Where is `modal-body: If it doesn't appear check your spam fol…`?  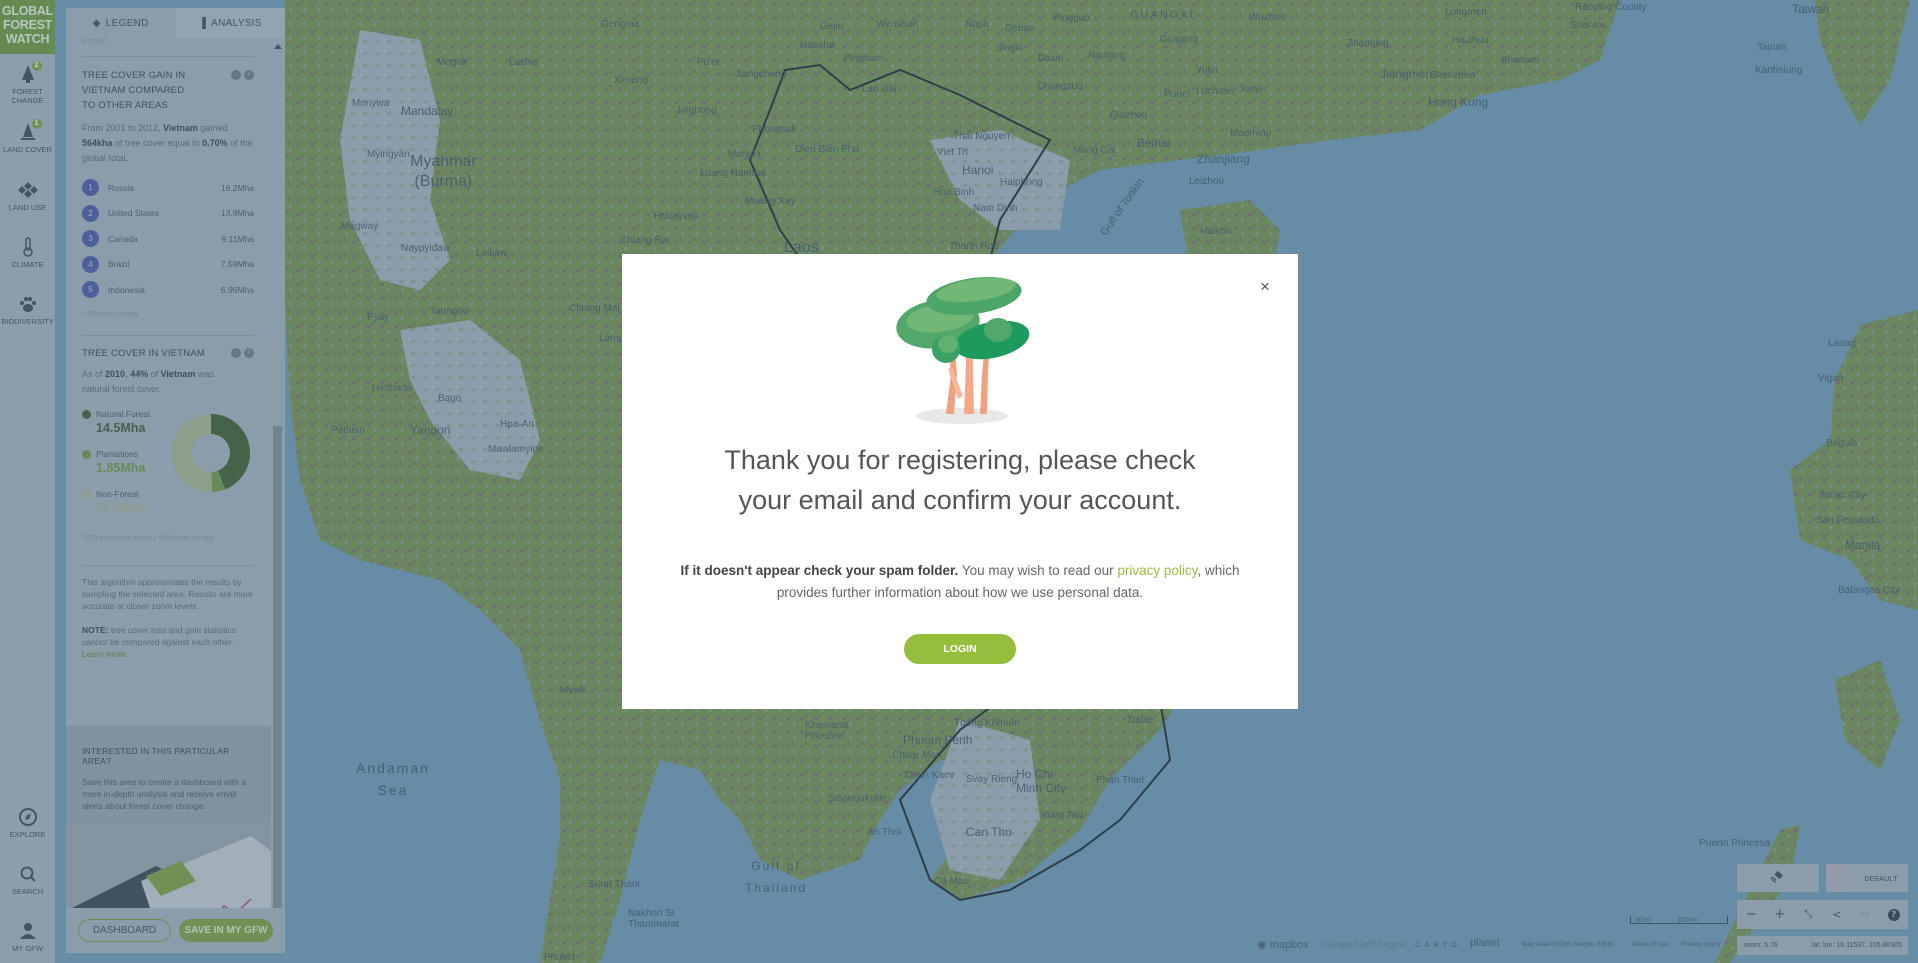
modal-body: If it doesn't appear check your spam fol… is located at coordinates (960, 581).